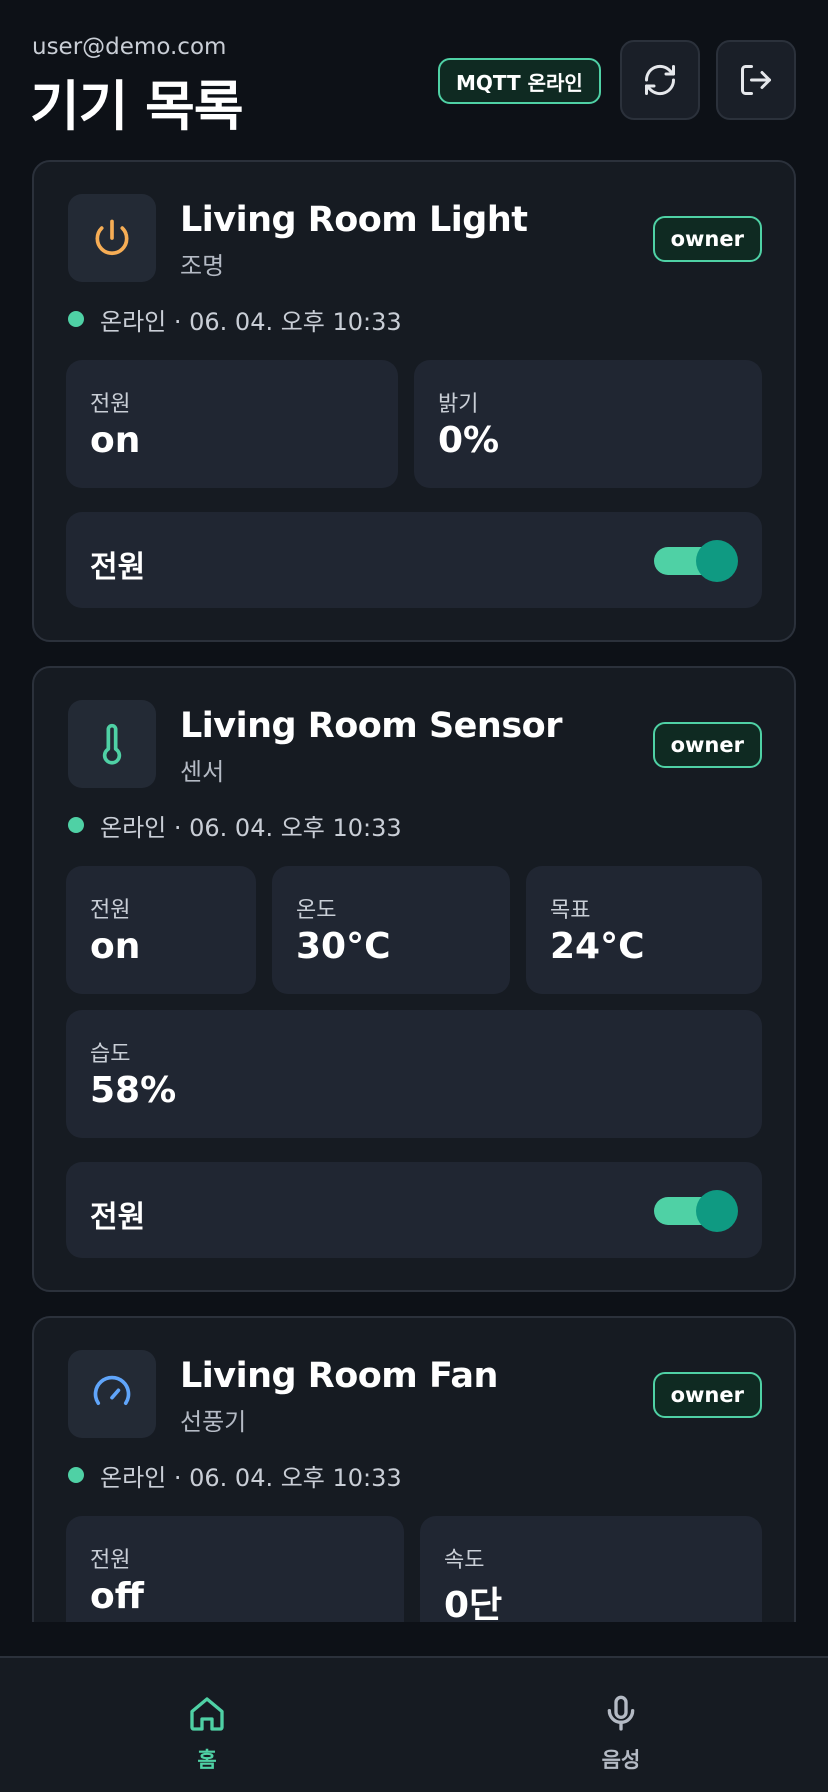 The height and width of the screenshot is (1792, 828). What do you see at coordinates (519, 81) in the screenshot?
I see `mqtt-status-badge: MQTT 온라인` at bounding box center [519, 81].